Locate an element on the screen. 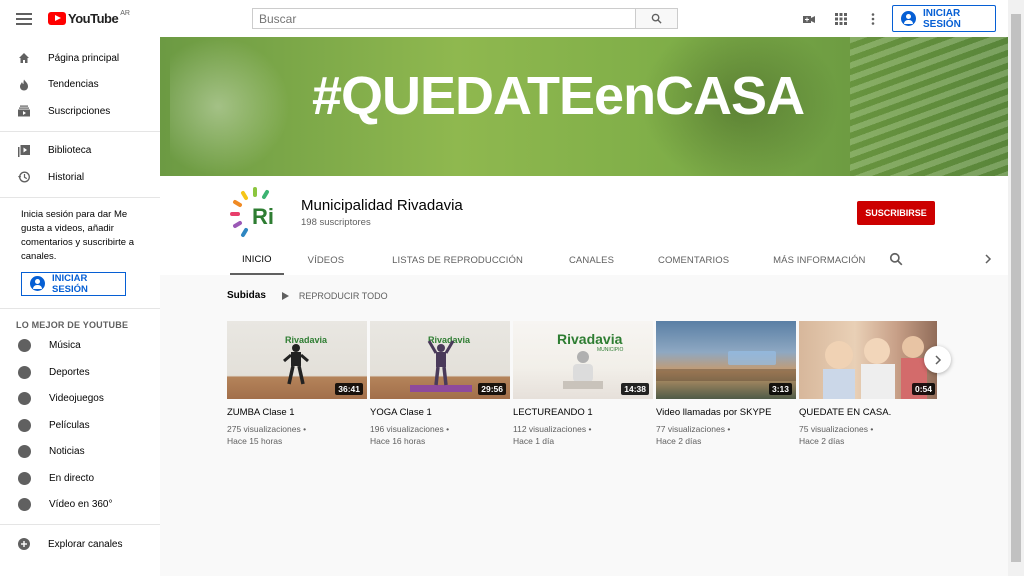 The width and height of the screenshot is (1024, 576). search-button is located at coordinates (657, 18).